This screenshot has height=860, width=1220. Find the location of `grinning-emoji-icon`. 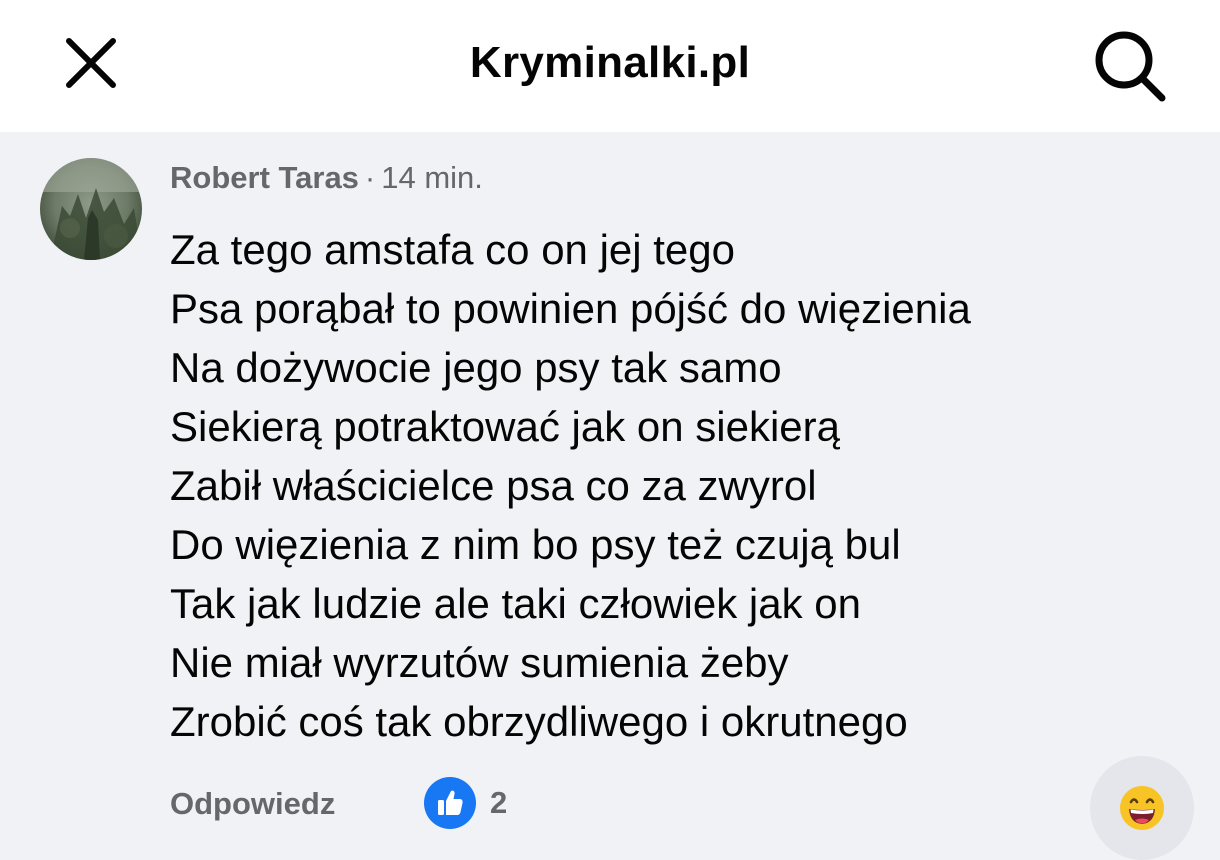

grinning-emoji-icon is located at coordinates (1142, 808).